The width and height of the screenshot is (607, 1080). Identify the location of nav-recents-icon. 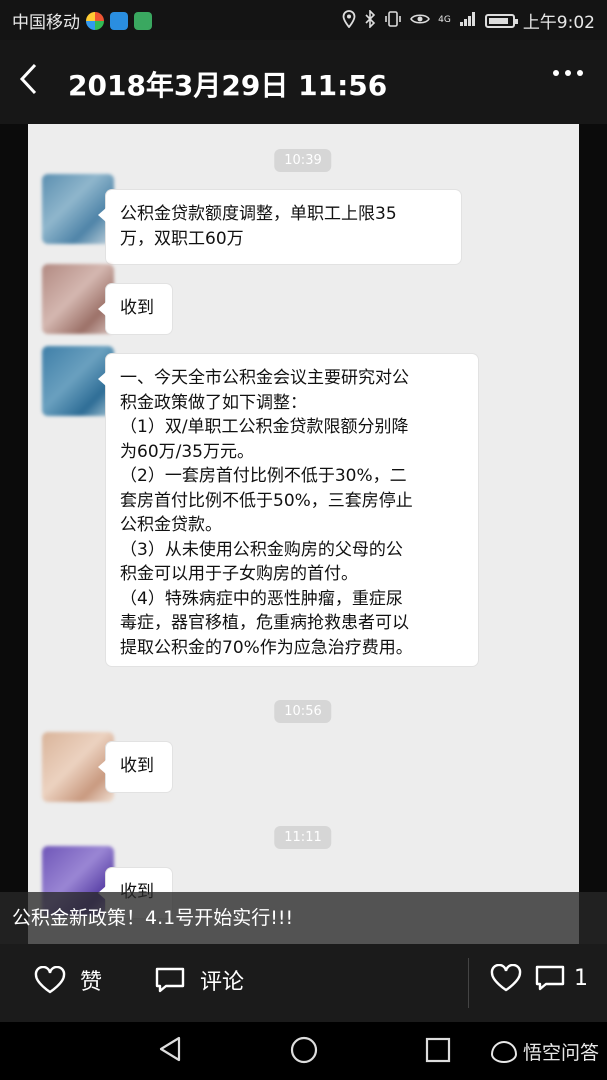
(438, 1052).